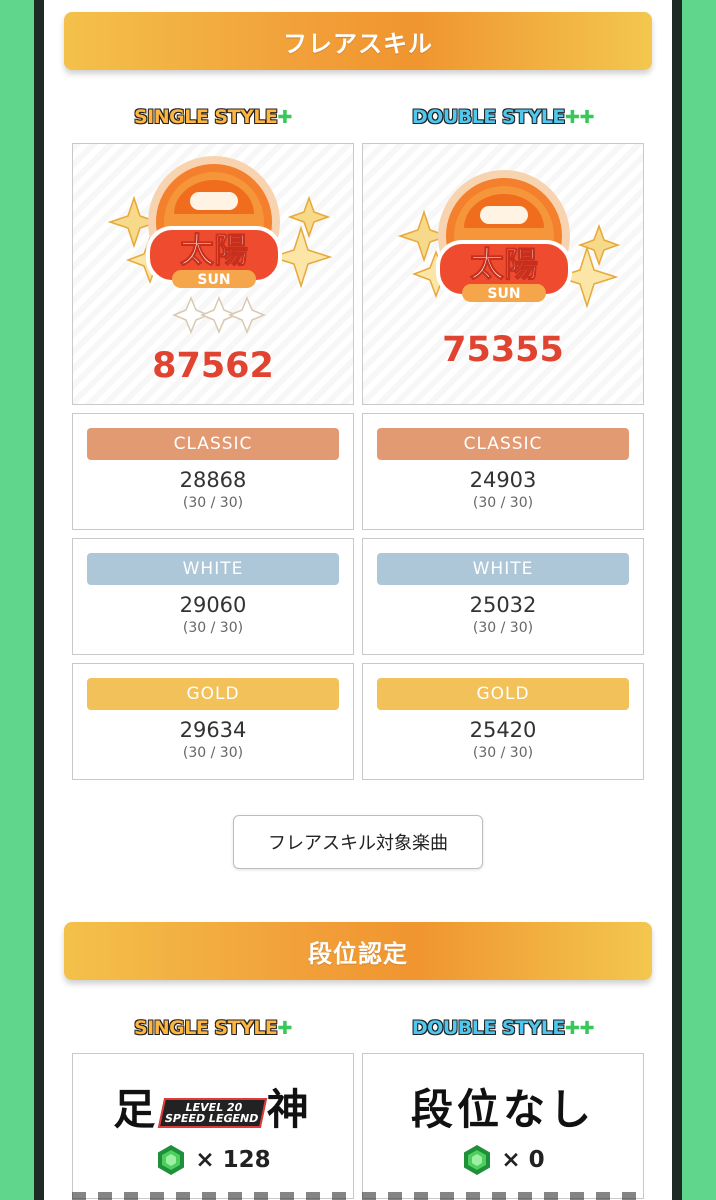 The width and height of the screenshot is (716, 1200). Describe the element at coordinates (358, 951) in the screenshot. I see `dan-certification-header: 段位認定` at that location.